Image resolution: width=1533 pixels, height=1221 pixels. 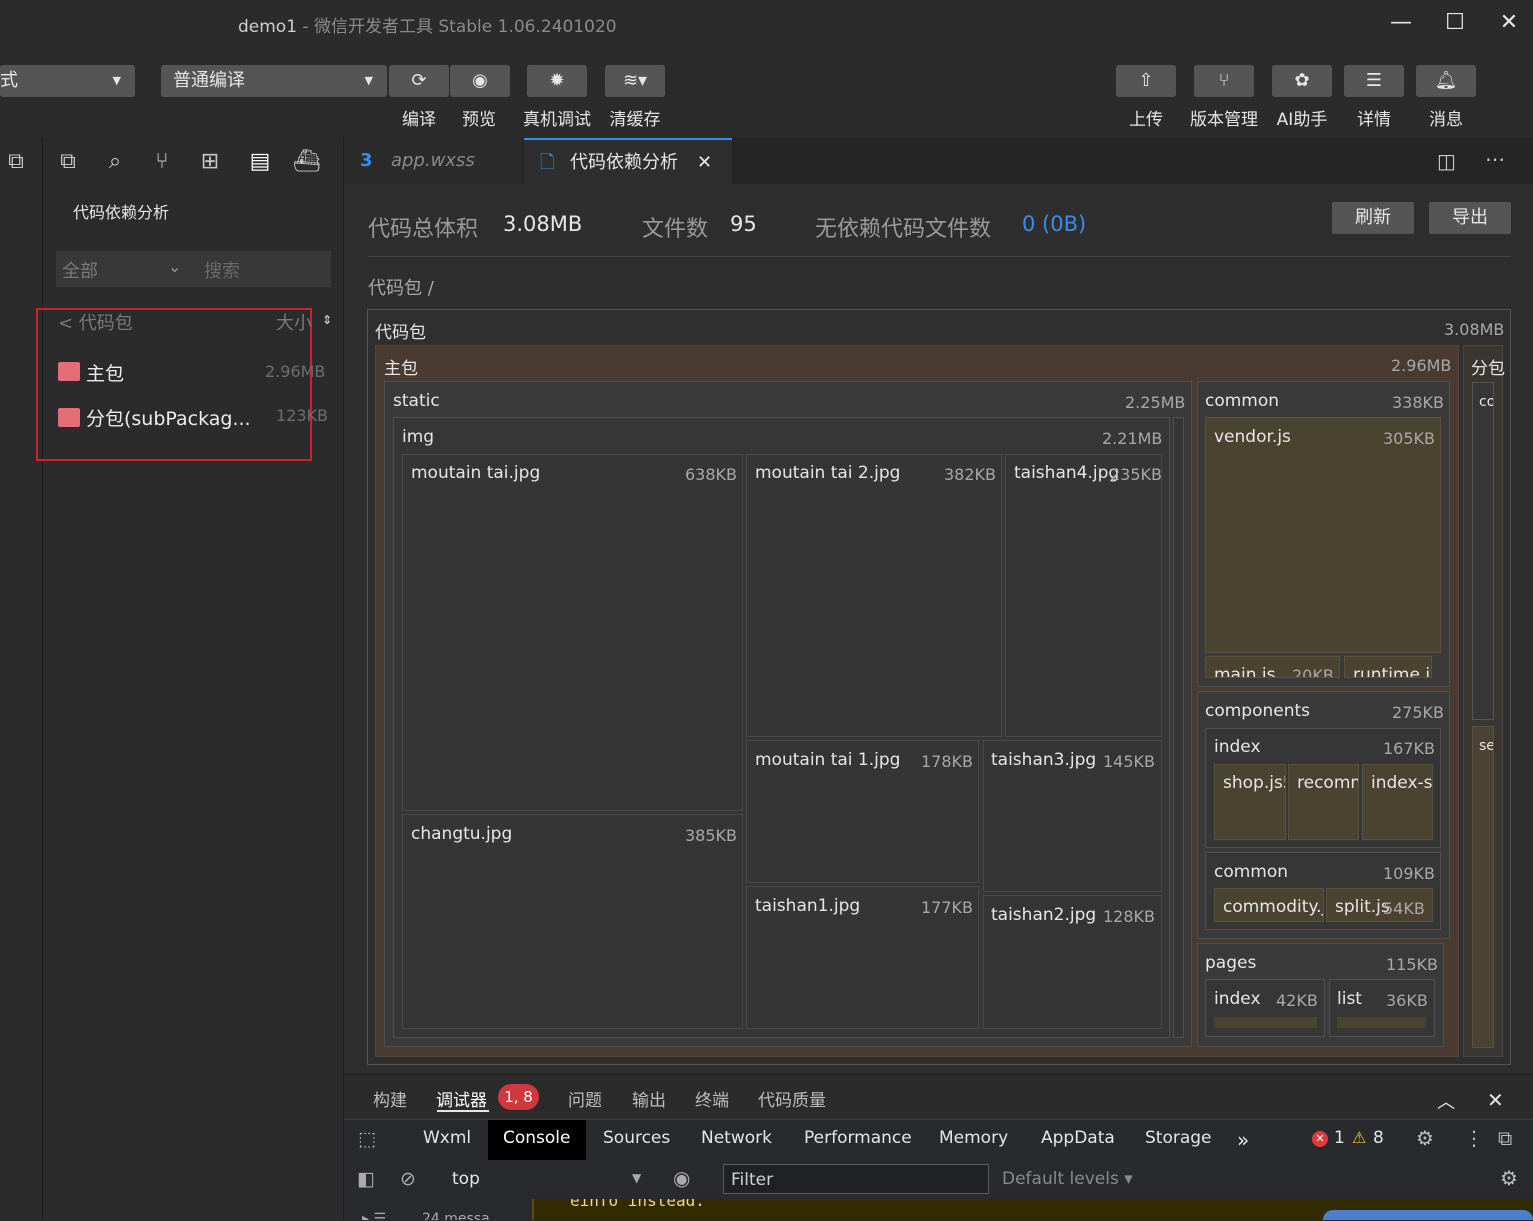 What do you see at coordinates (1272, 667) in the screenshot?
I see `file-main-js: main.js 20KB` at bounding box center [1272, 667].